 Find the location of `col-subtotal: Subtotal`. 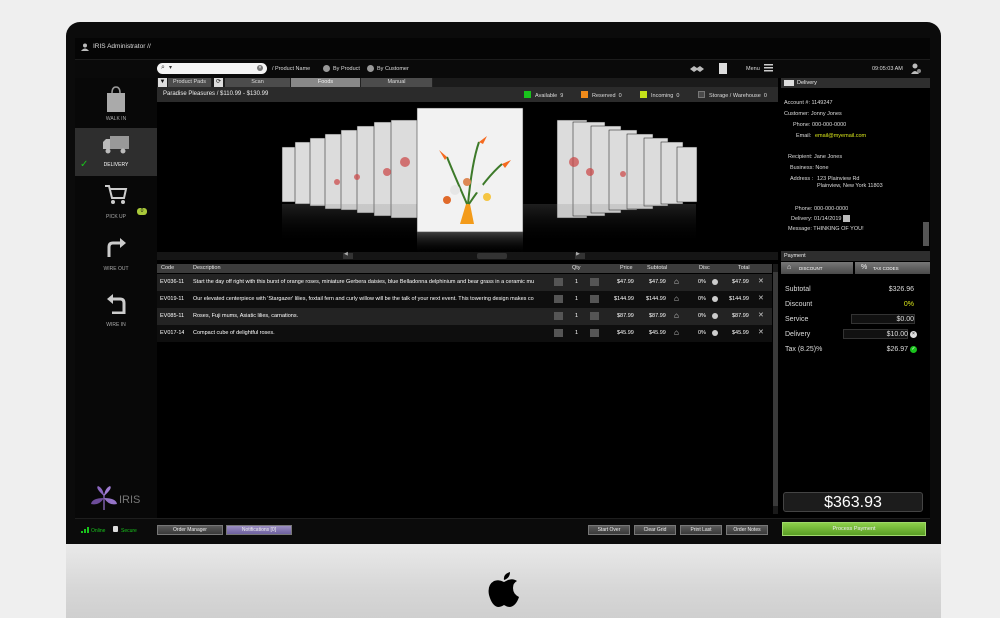

col-subtotal: Subtotal is located at coordinates (657, 268).